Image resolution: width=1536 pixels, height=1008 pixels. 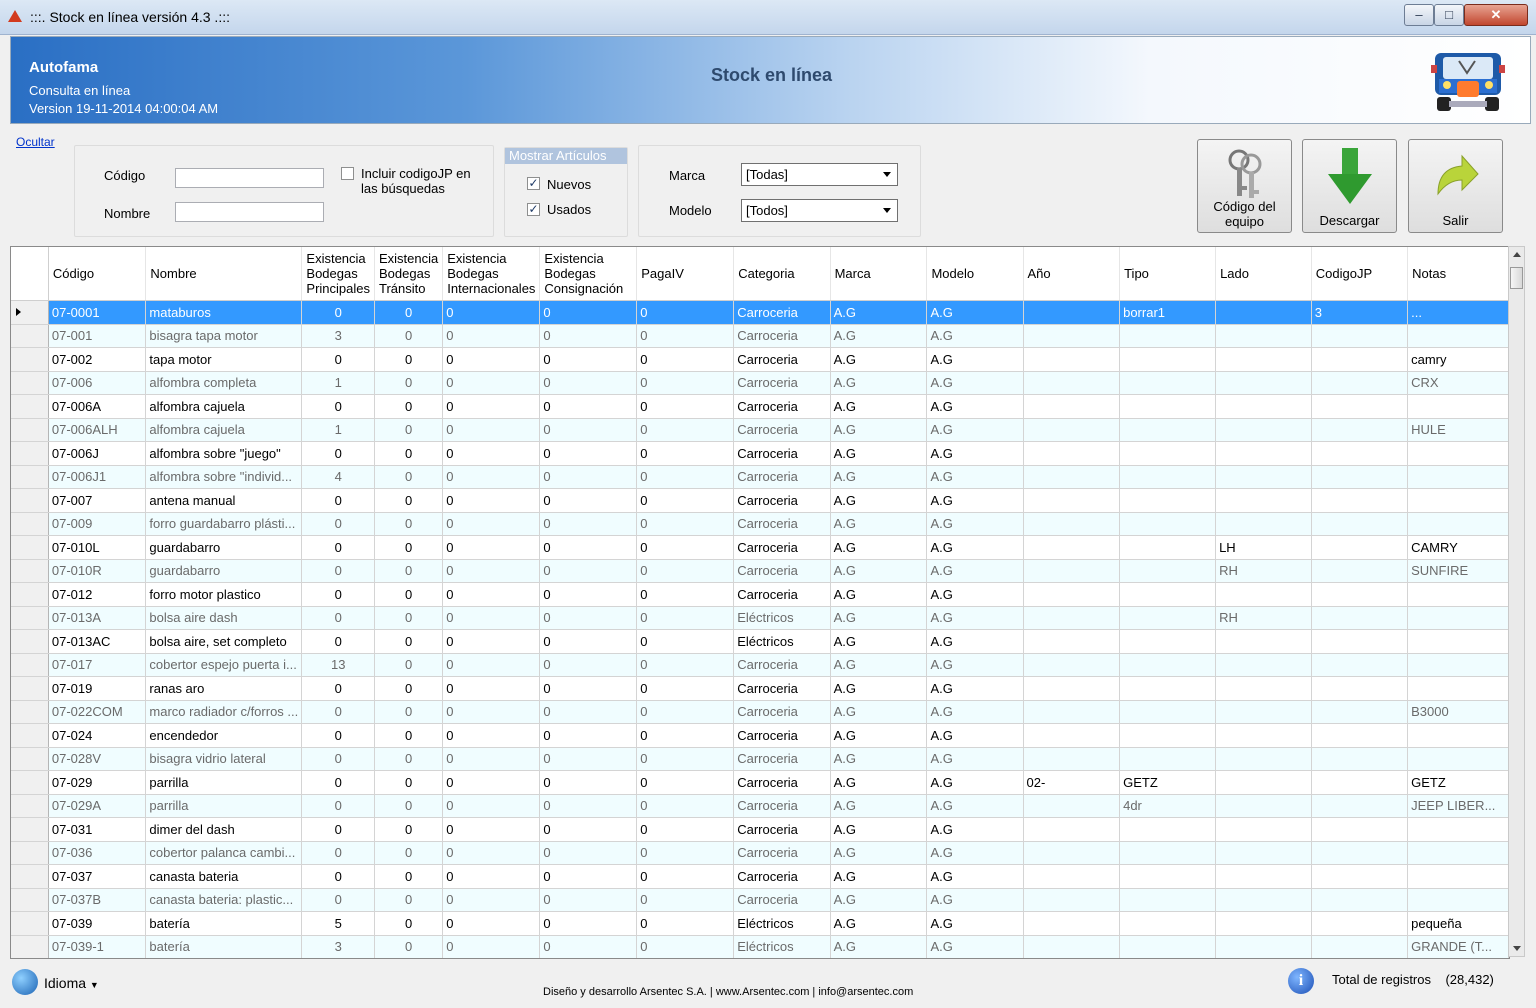 I want to click on table-cell: borrar1, so click(x=1168, y=312).